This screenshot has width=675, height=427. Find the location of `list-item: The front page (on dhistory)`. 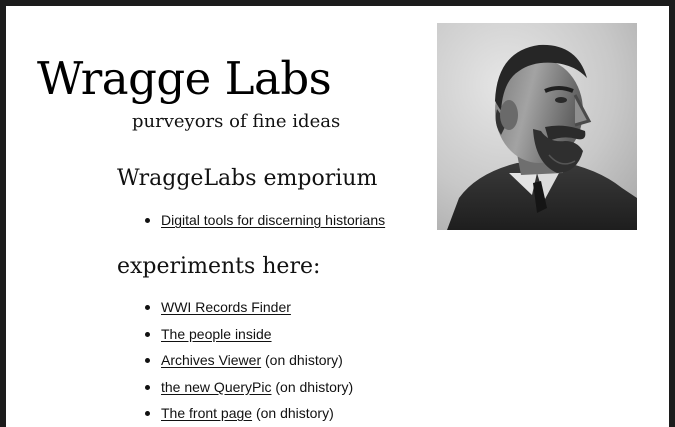

list-item: The front page (on dhistory) is located at coordinates (247, 416).